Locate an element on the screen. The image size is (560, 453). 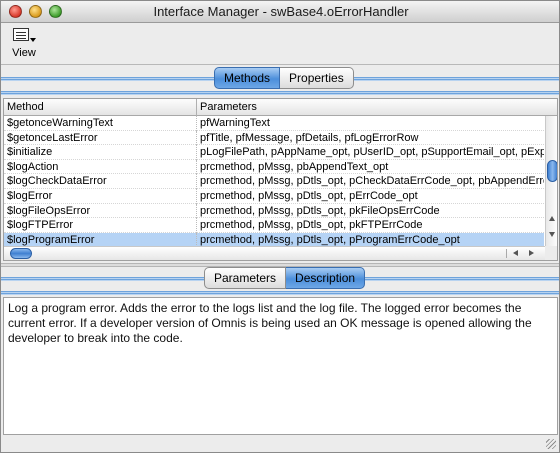
top-tab-divider-lower is located at coordinates (280, 93).